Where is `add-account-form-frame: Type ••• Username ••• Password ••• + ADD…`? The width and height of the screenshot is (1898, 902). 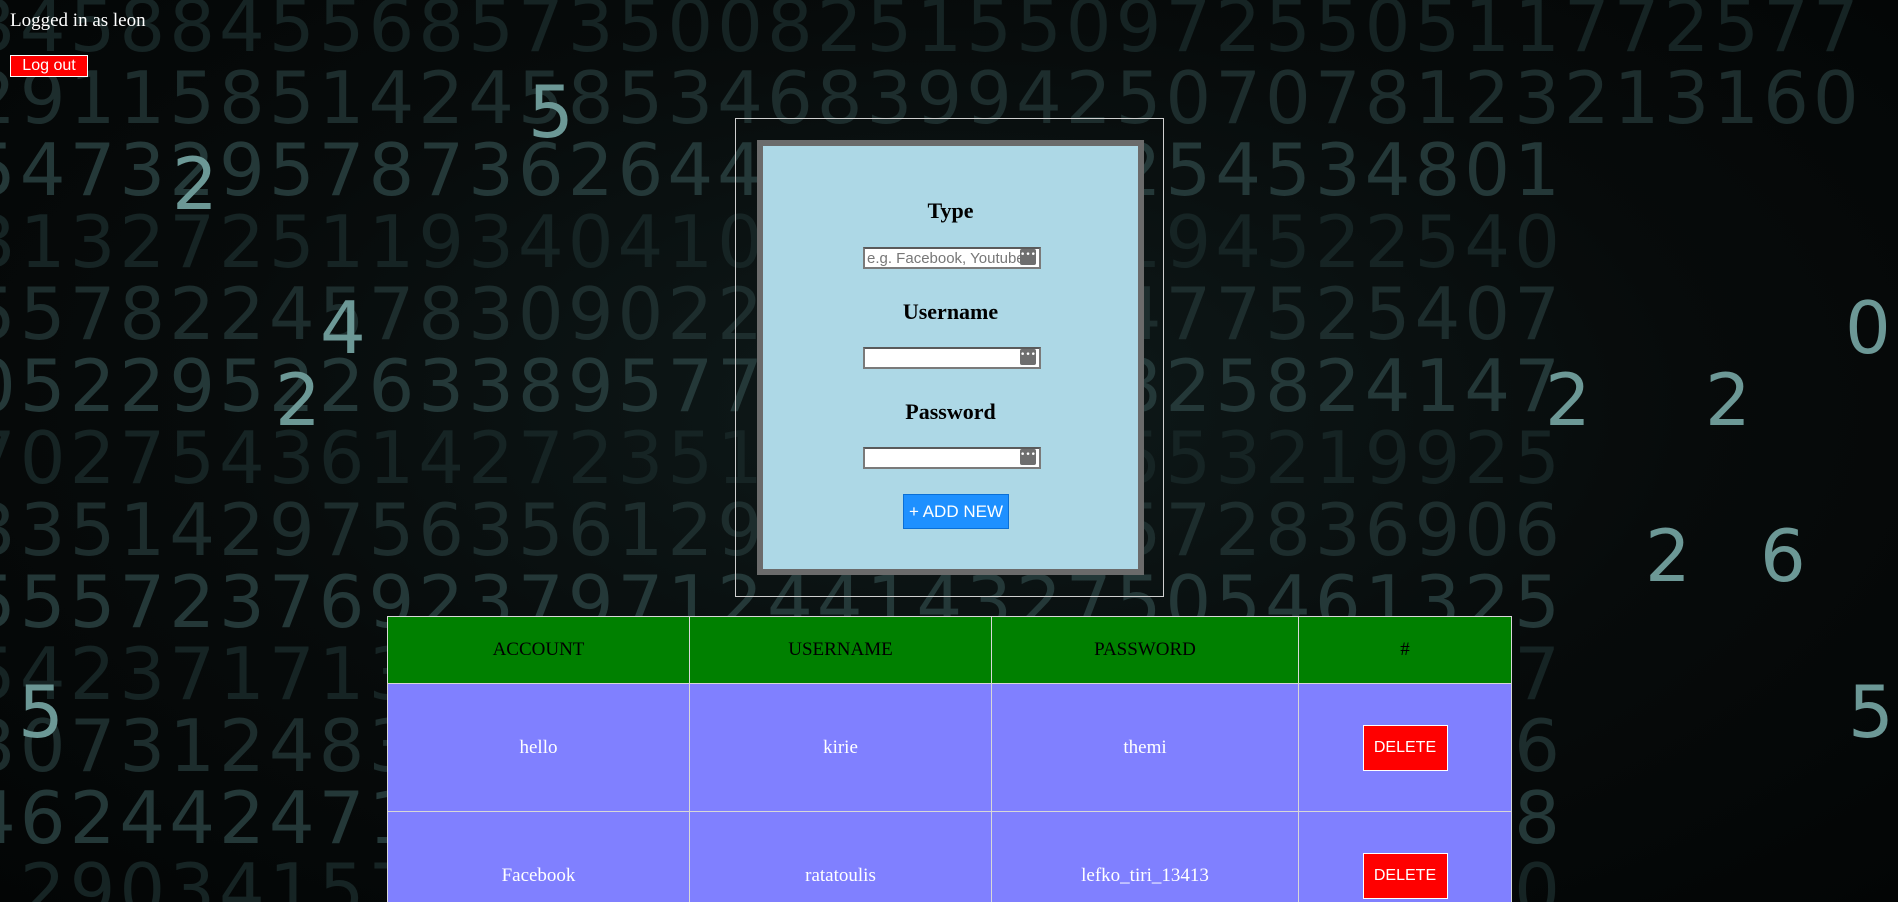 add-account-form-frame: Type ••• Username ••• Password ••• + ADD… is located at coordinates (949, 357).